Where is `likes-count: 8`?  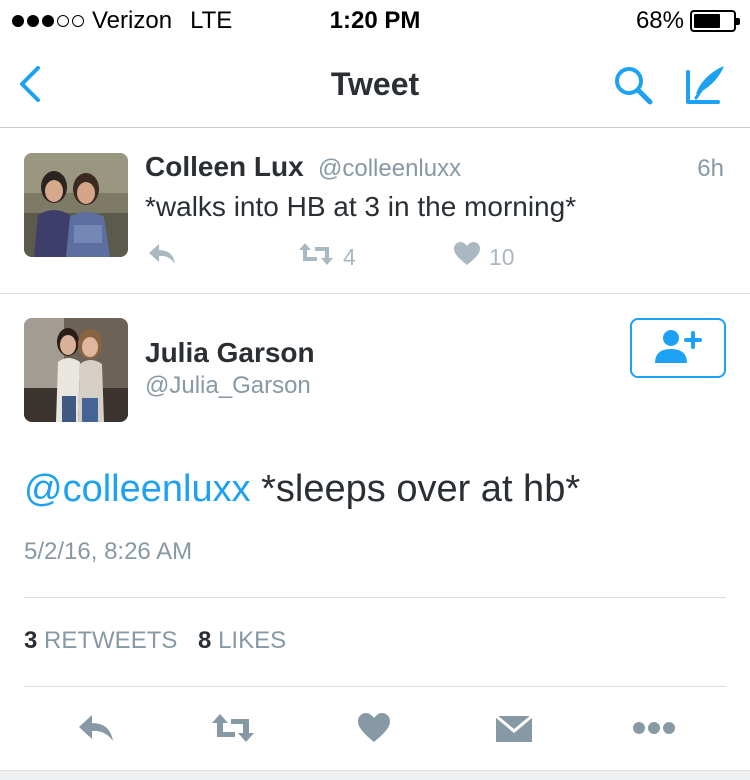
likes-count: 8 is located at coordinates (205, 640).